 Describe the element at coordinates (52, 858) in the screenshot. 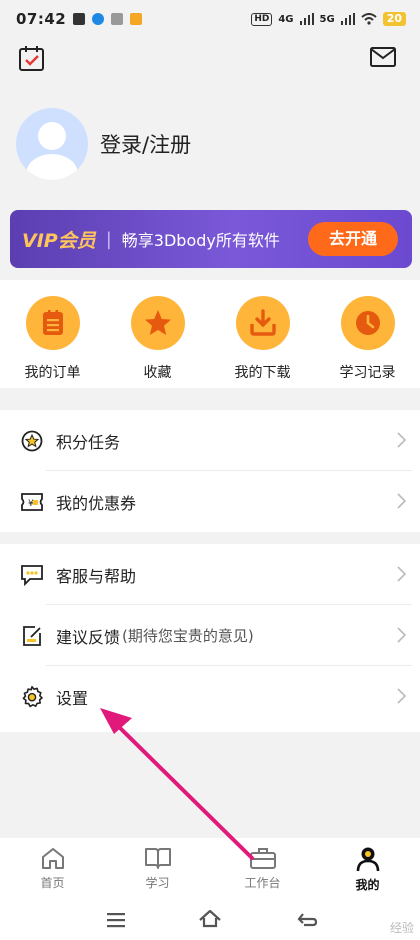

I see `home-icon` at that location.